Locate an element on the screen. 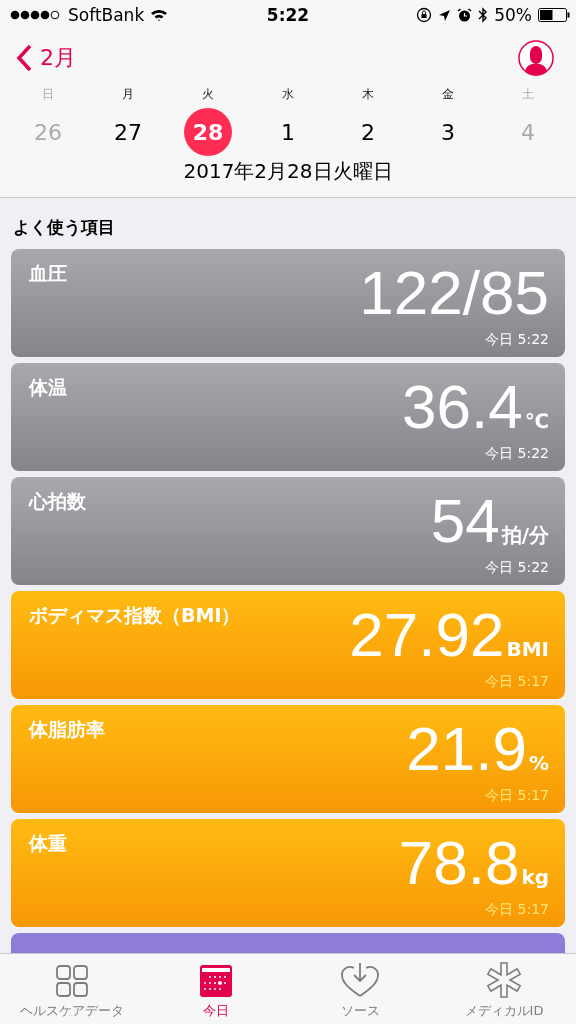  metric-value: 54 is located at coordinates (465, 521).